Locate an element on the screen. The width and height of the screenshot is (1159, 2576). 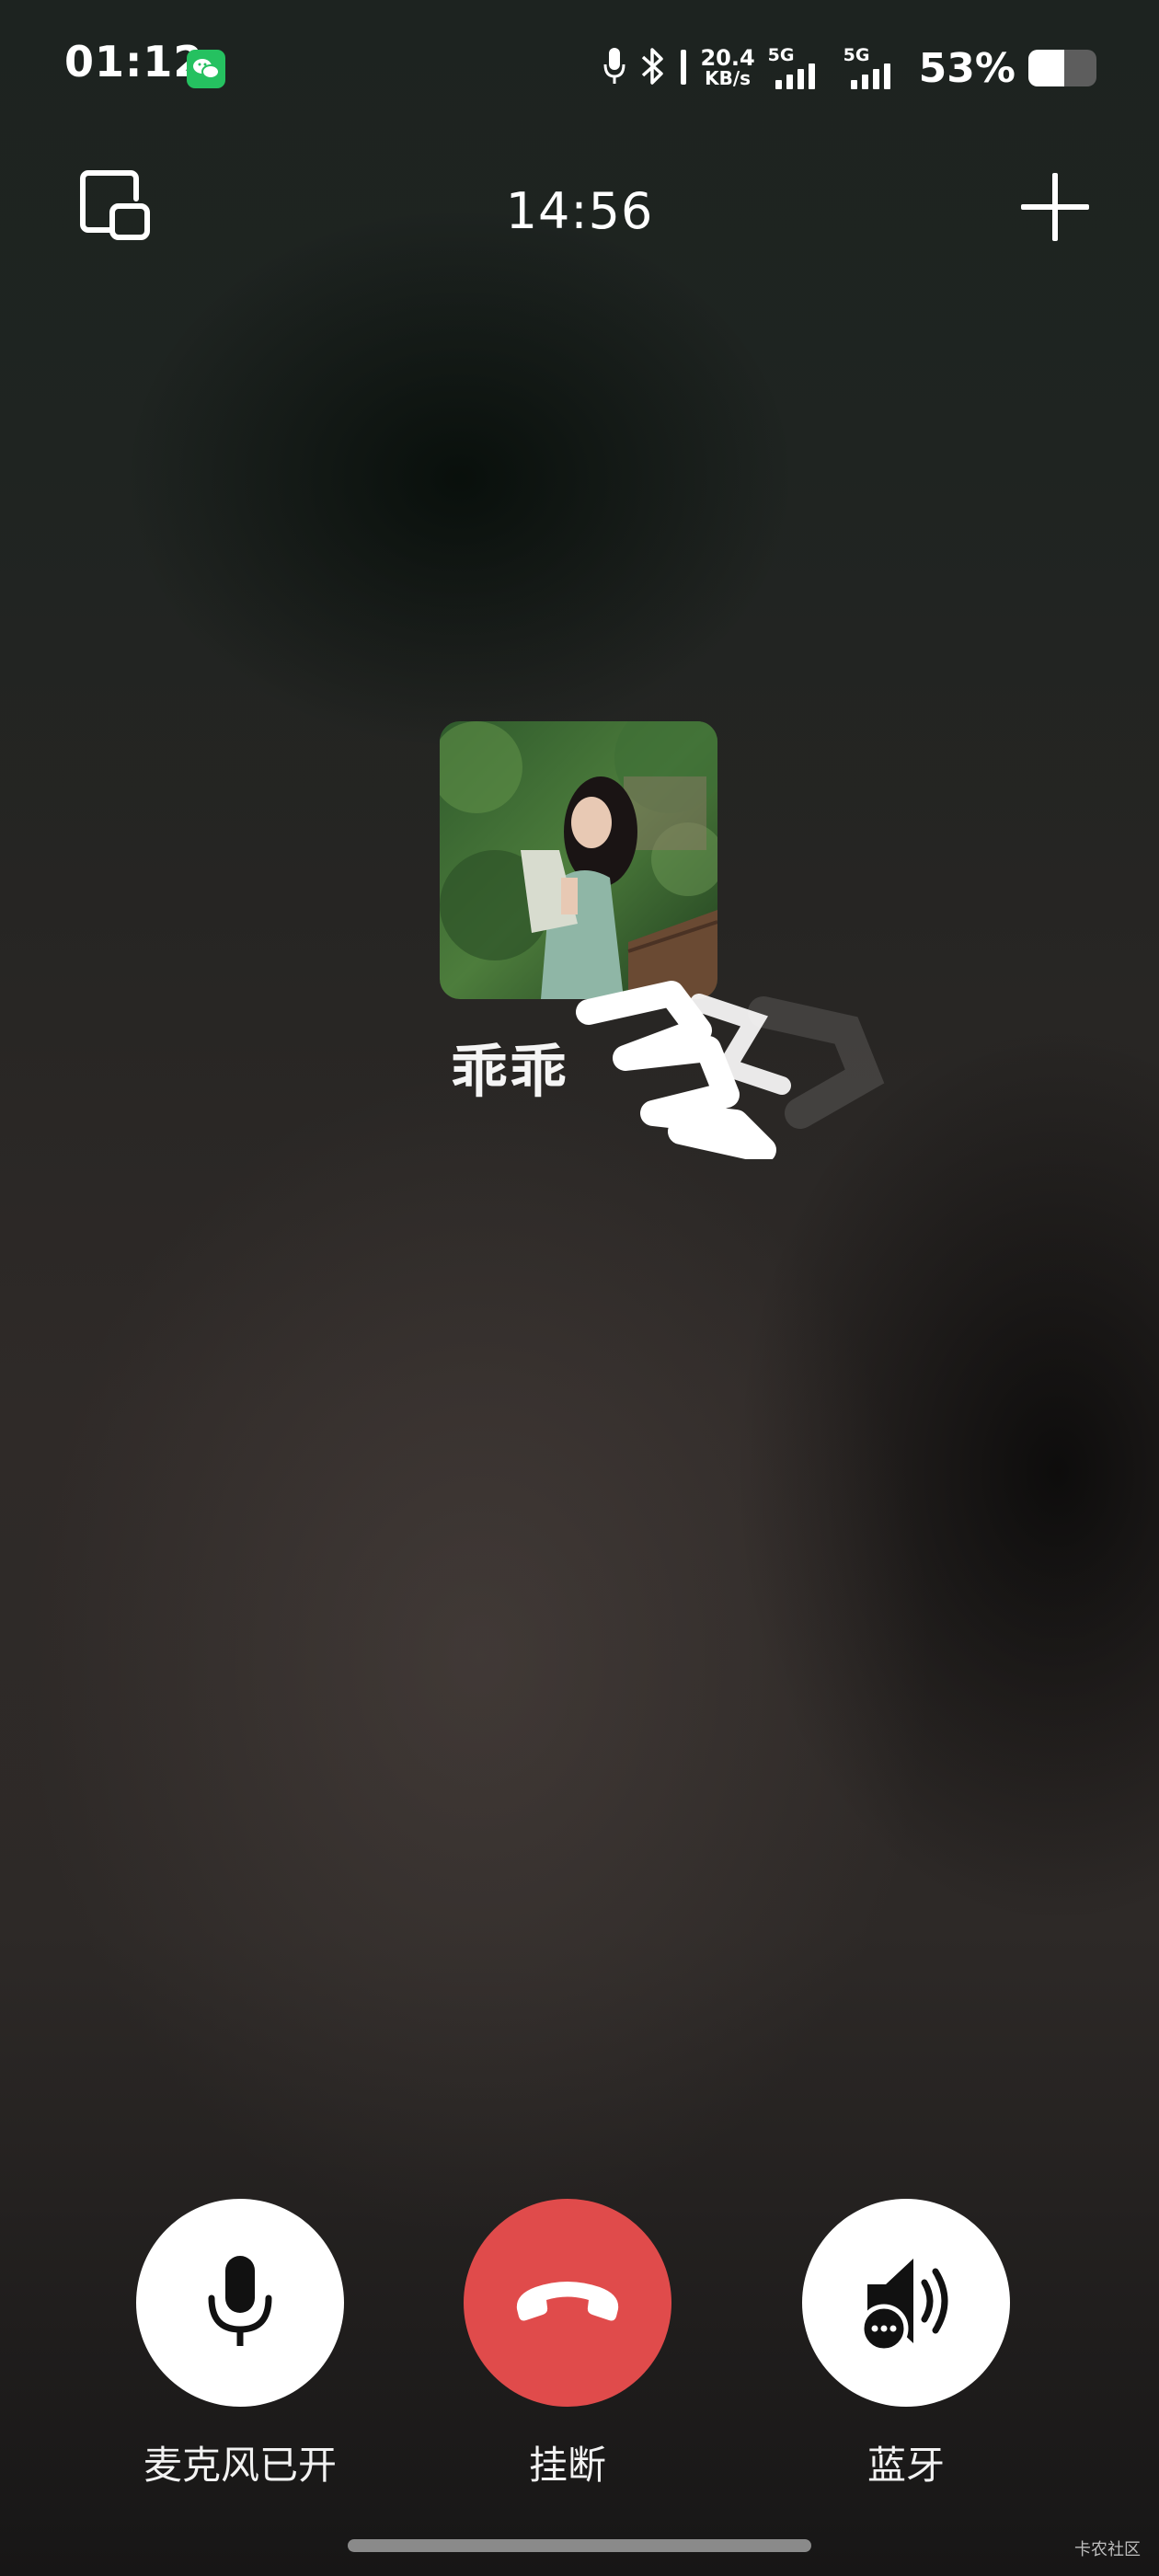
sim1-label: 5G is located at coordinates (781, 55).